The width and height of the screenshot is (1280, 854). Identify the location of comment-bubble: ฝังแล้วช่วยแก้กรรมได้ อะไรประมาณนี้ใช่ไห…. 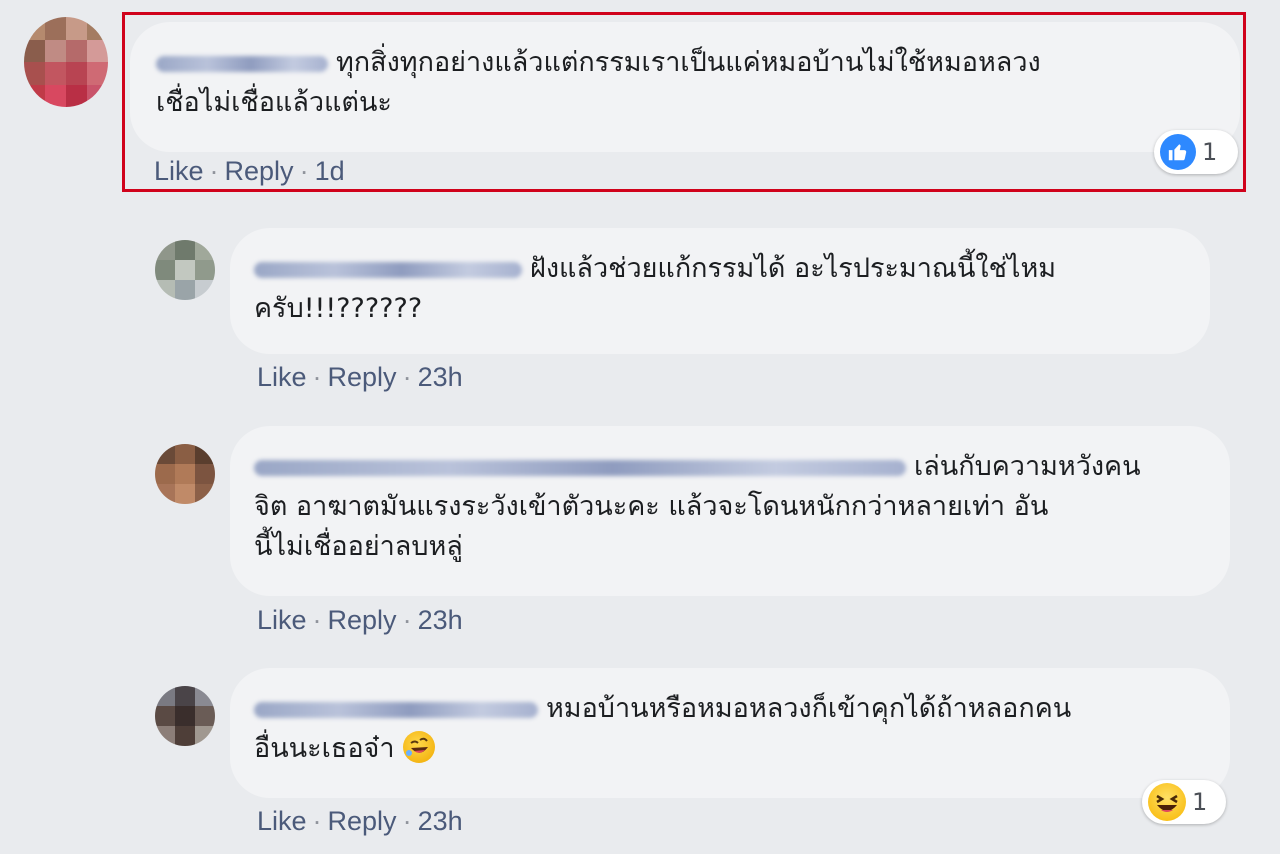
(720, 291).